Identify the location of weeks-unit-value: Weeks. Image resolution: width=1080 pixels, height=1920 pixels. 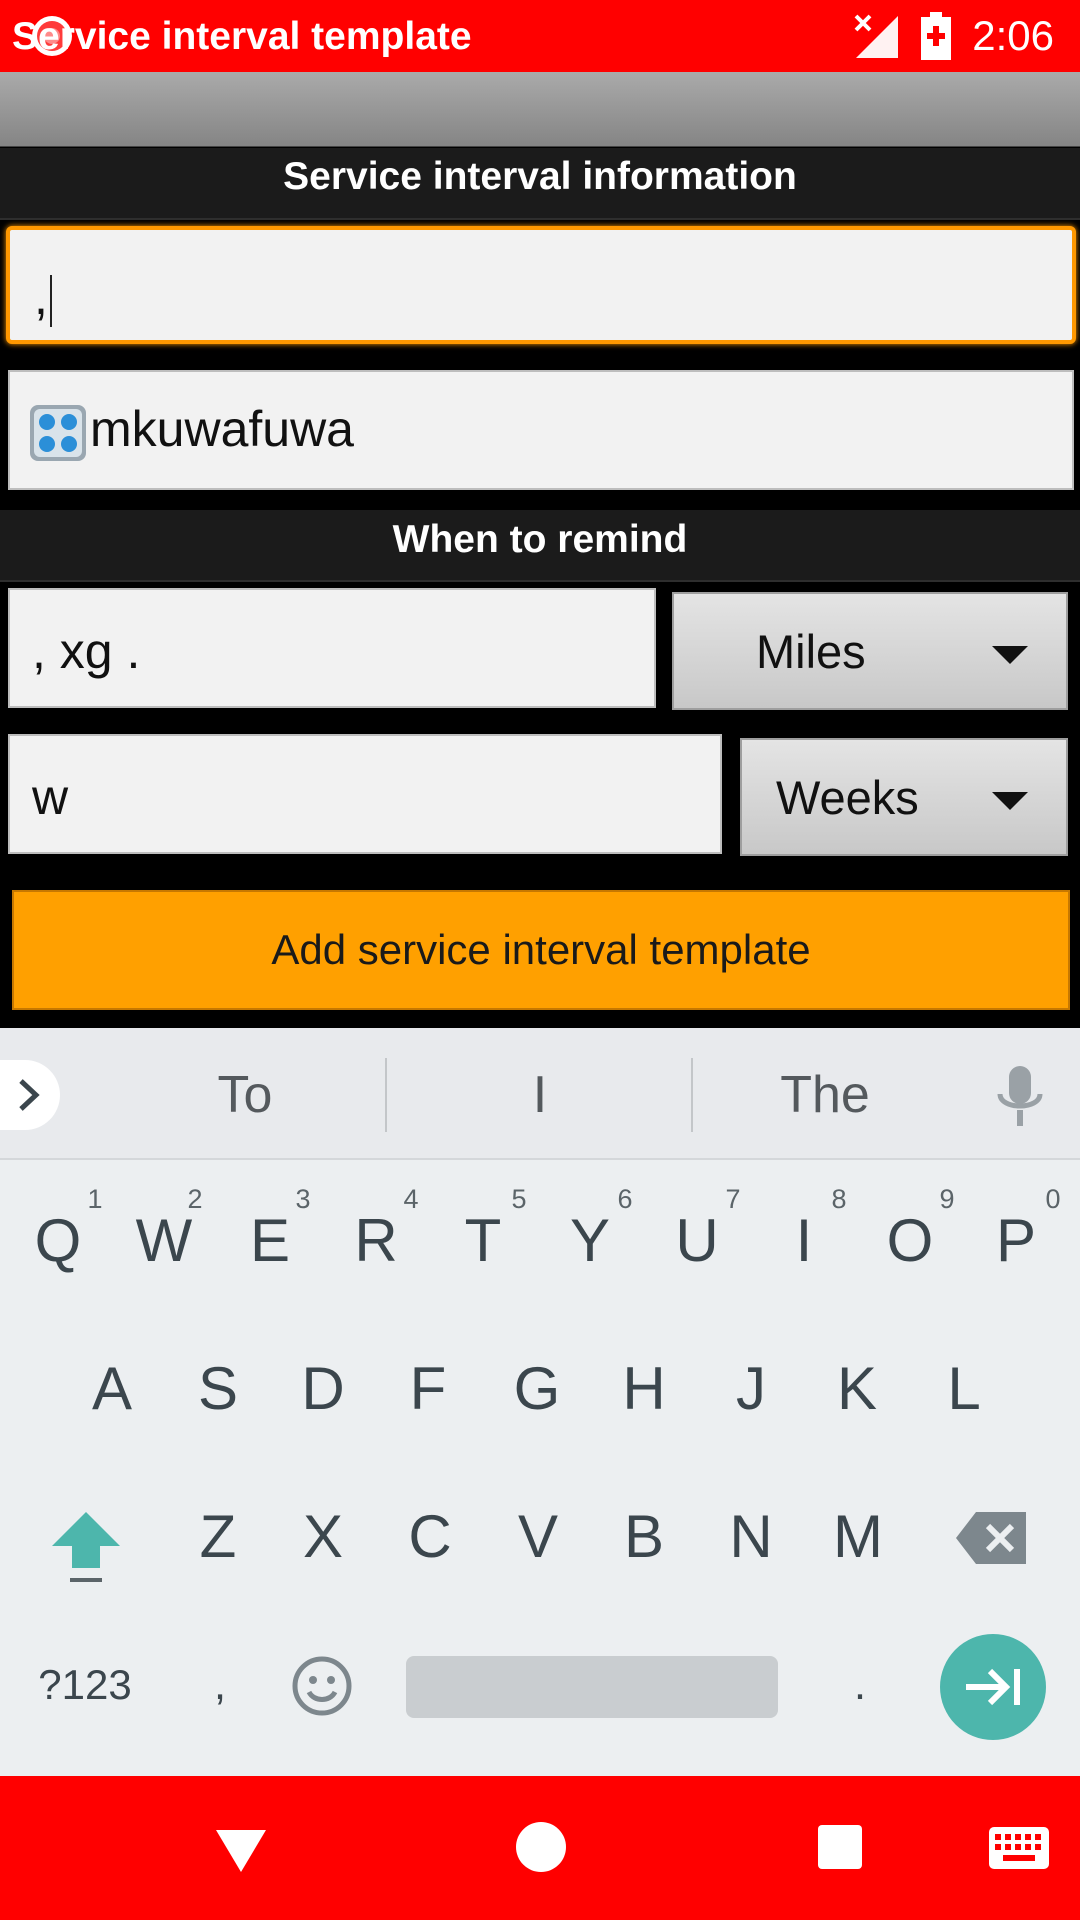
(847, 797).